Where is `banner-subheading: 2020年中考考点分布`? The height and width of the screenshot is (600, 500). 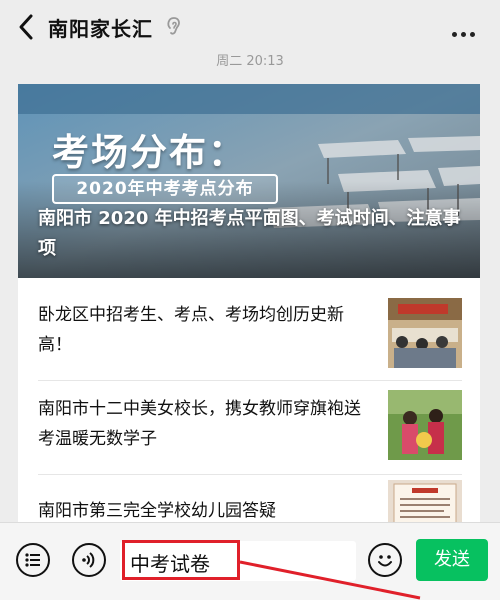 banner-subheading: 2020年中考考点分布 is located at coordinates (165, 189).